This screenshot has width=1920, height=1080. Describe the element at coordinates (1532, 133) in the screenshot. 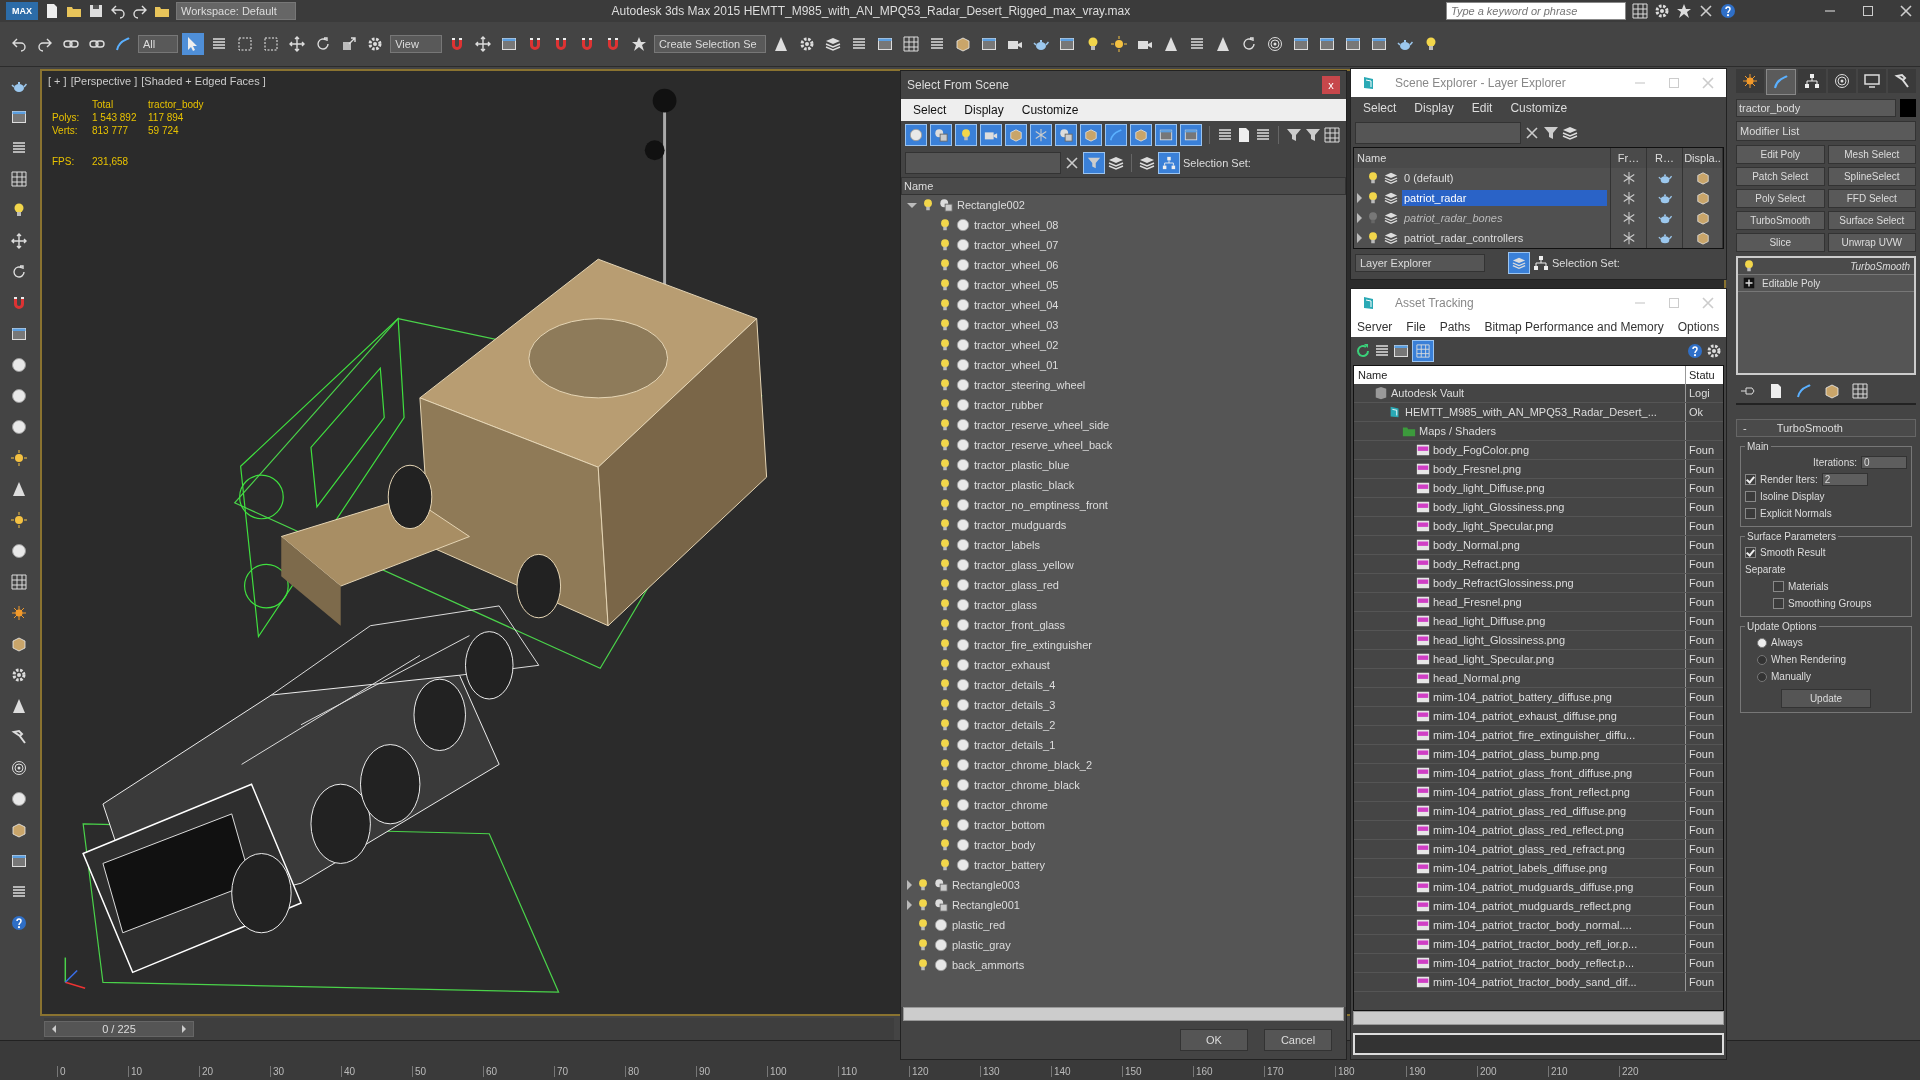

I see `close-icon` at that location.